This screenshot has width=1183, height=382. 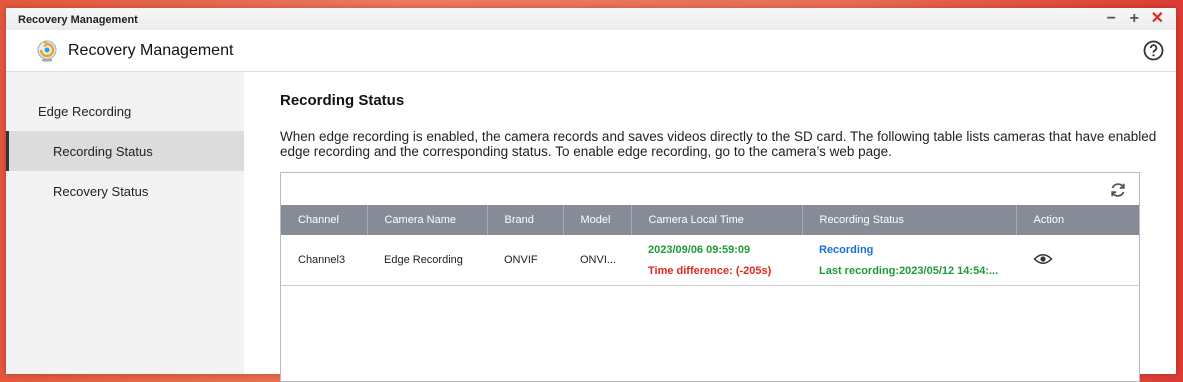 I want to click on cell-brand: ONVIF, so click(x=525, y=260).